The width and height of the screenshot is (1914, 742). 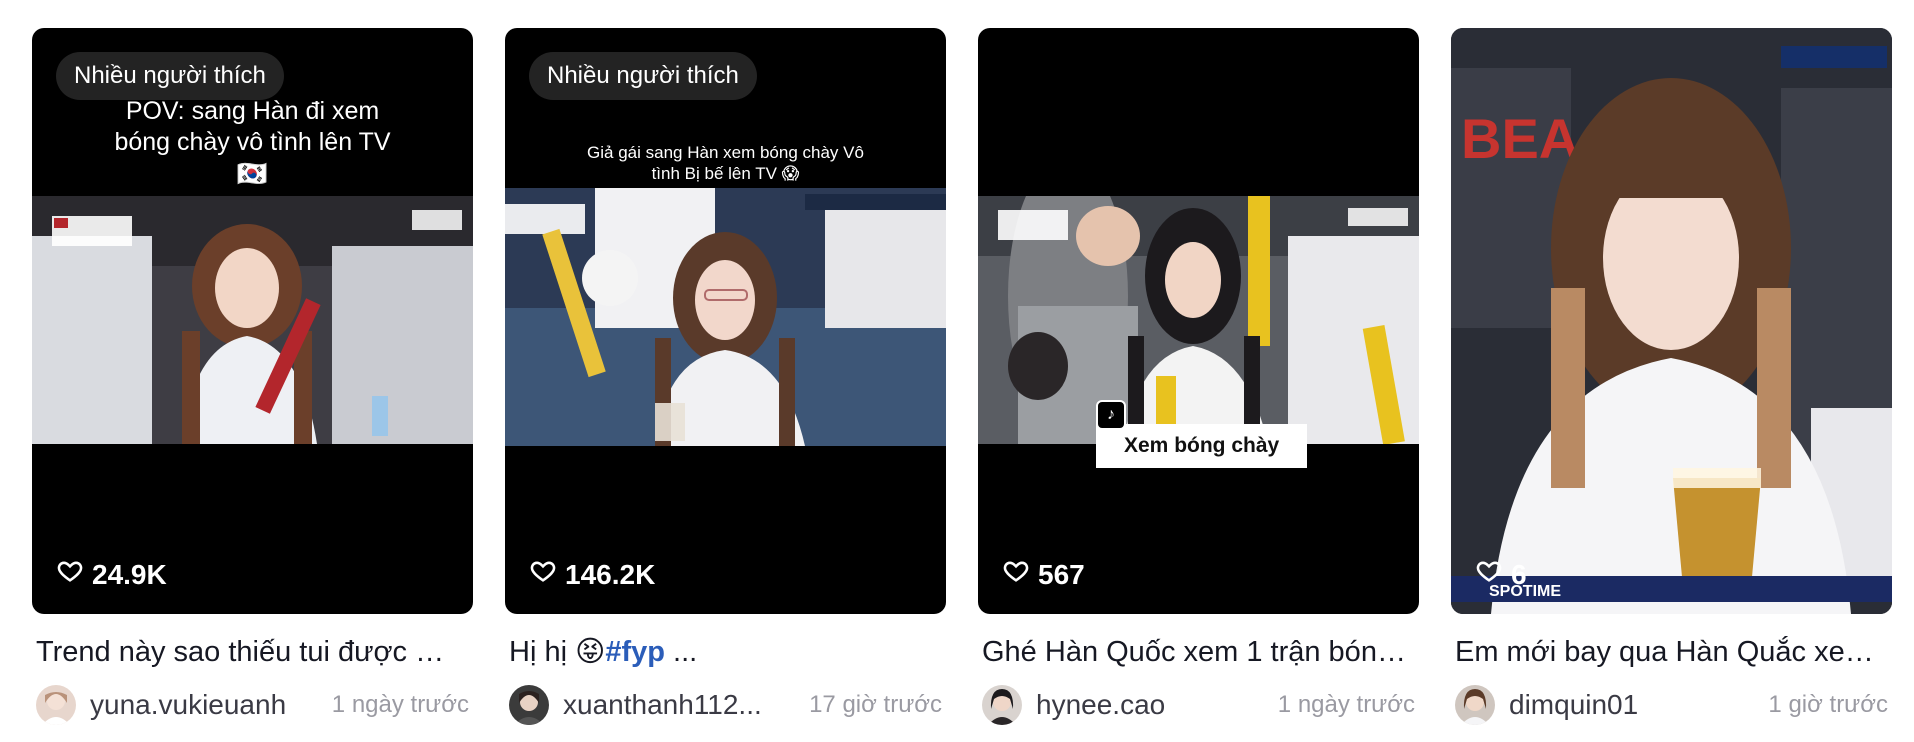 I want to click on likes-value: 6, so click(x=1519, y=574).